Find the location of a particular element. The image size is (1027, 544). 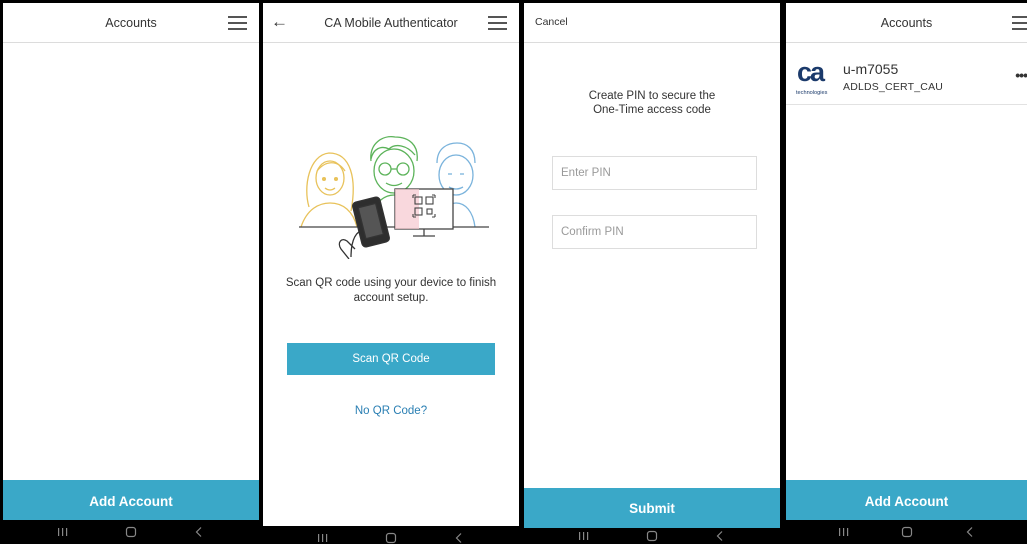

no-qr-code-link: No QR Code? is located at coordinates (391, 411).